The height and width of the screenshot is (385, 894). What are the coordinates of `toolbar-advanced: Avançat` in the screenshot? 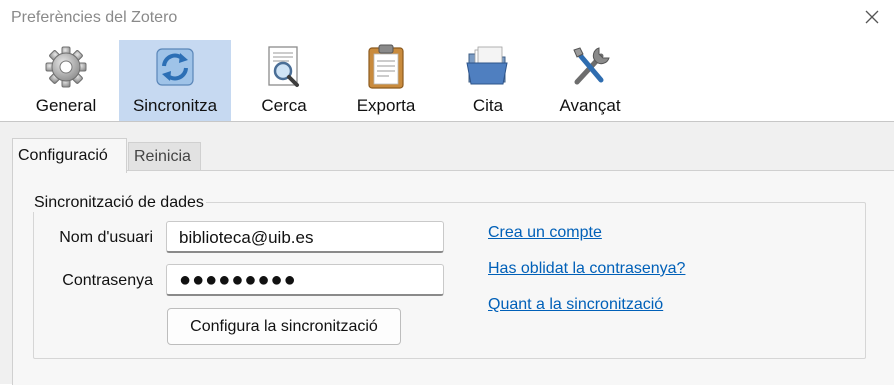 It's located at (590, 80).